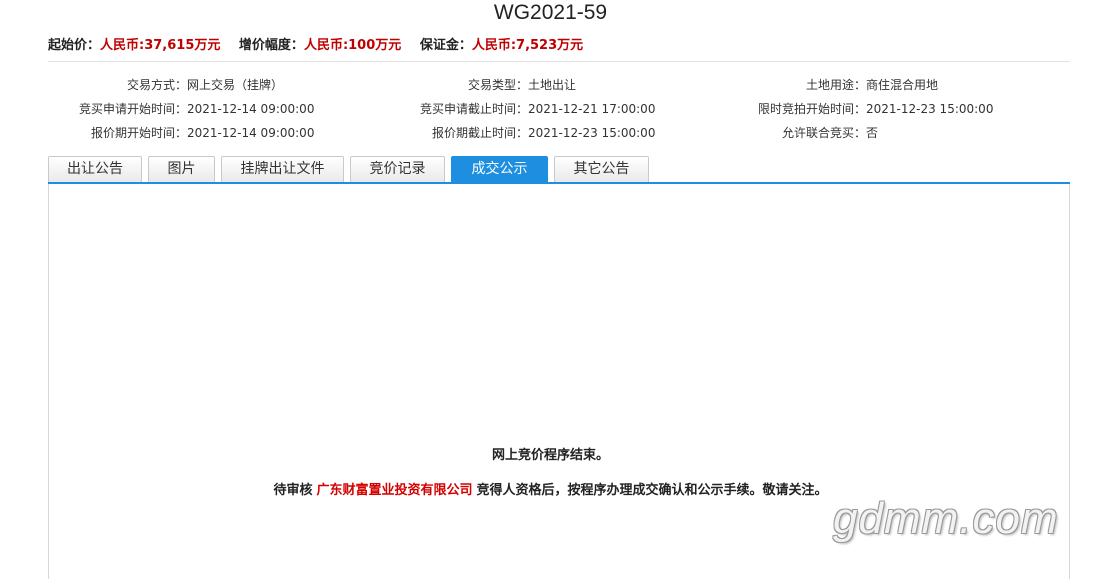 Image resolution: width=1101 pixels, height=579 pixels. I want to click on message-prefix: 待审核, so click(293, 490).